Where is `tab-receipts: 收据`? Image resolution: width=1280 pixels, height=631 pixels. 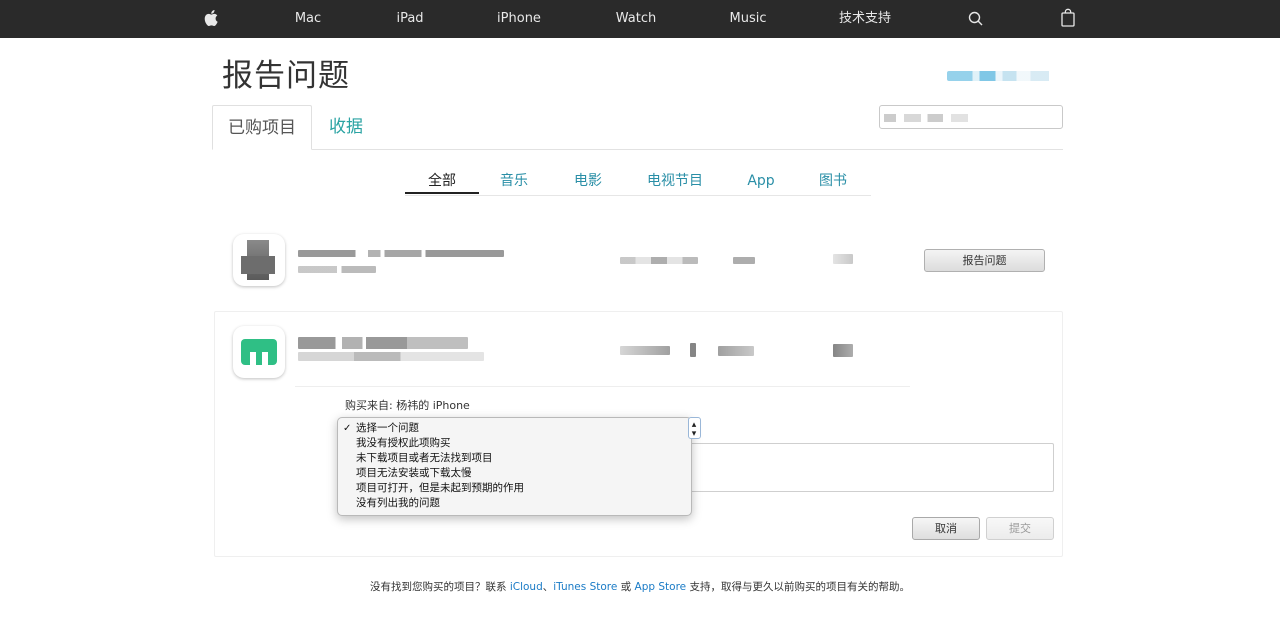
tab-receipts: 收据 is located at coordinates (346, 127).